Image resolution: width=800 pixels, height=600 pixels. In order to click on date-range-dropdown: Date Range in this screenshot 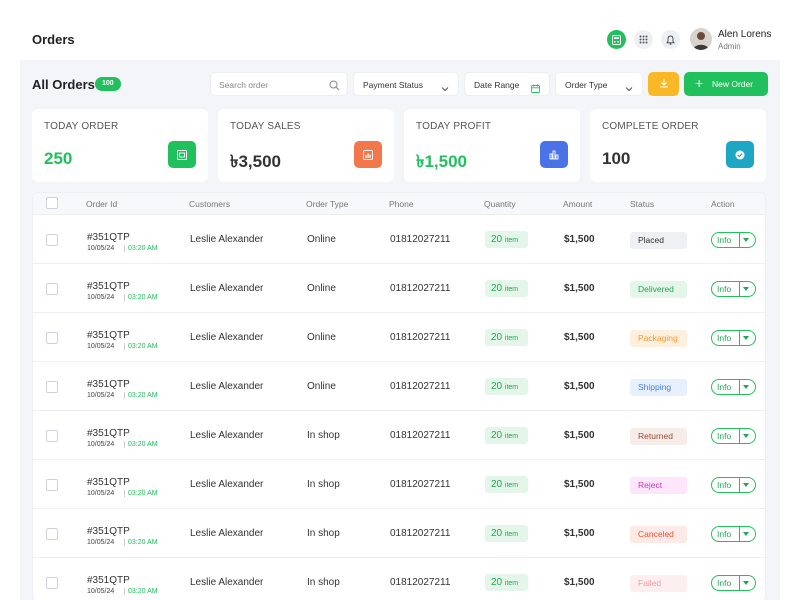, I will do `click(507, 84)`.